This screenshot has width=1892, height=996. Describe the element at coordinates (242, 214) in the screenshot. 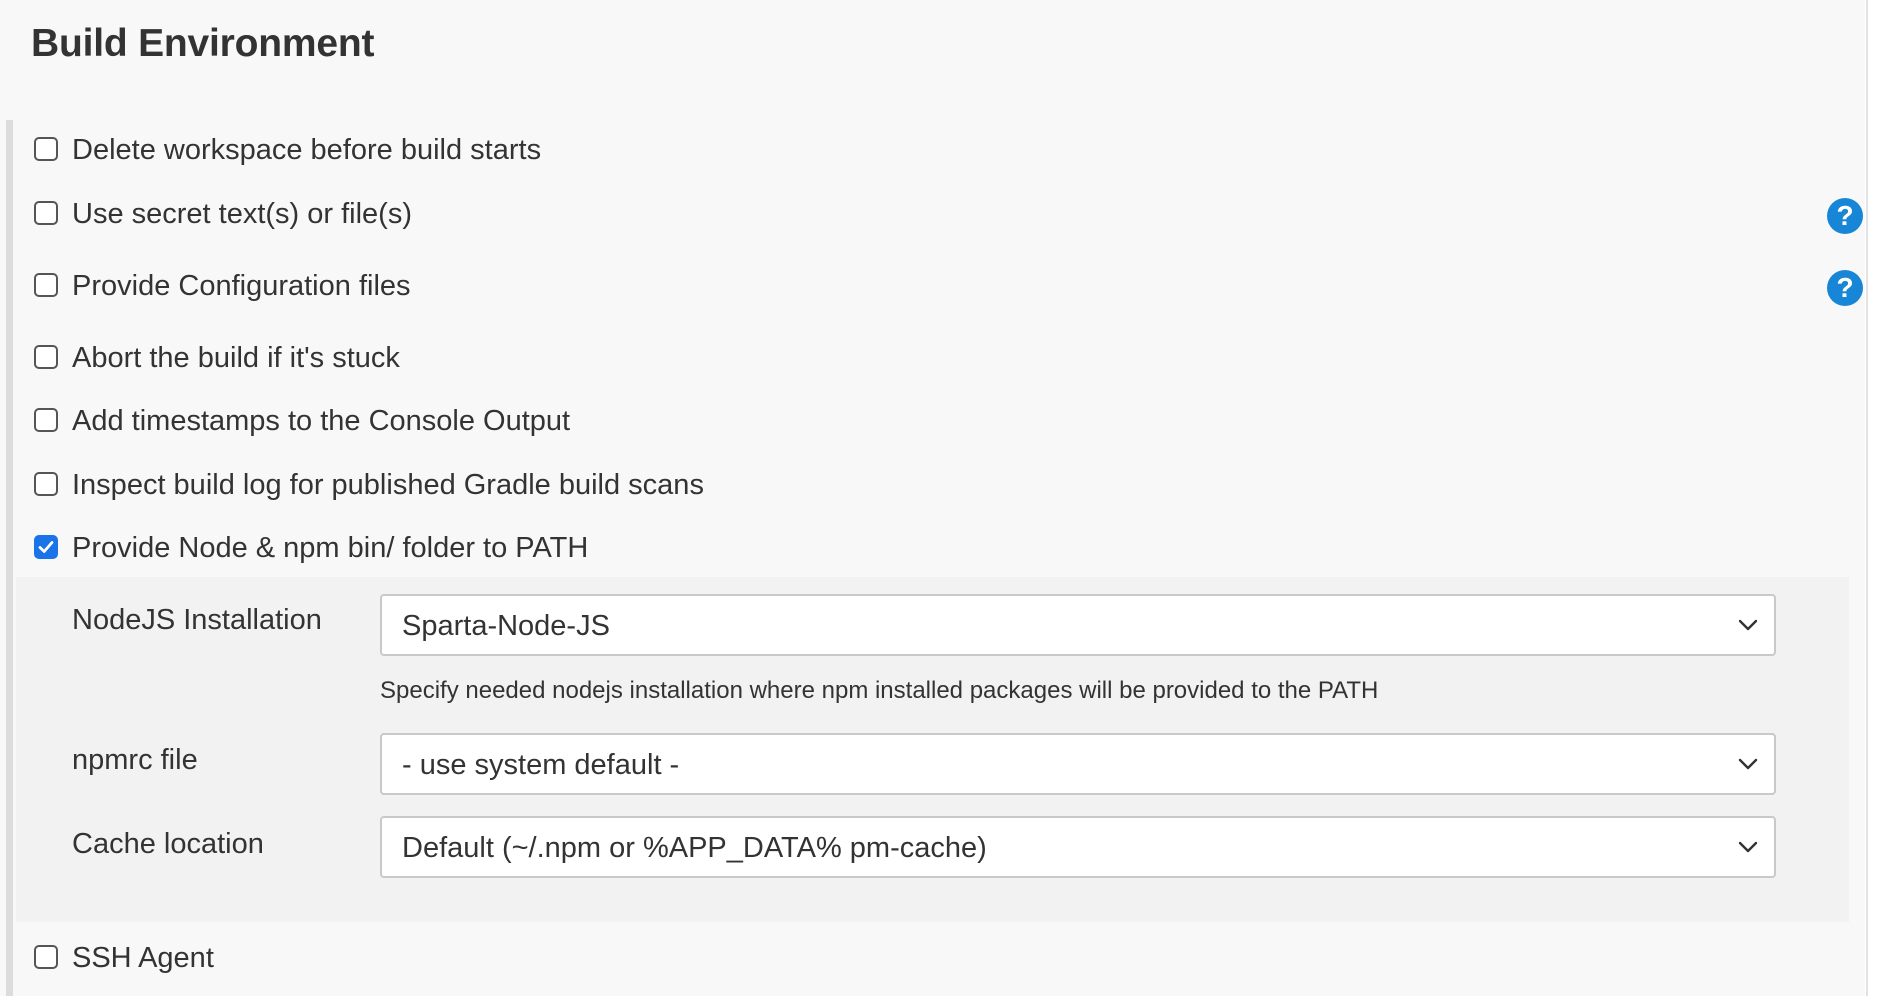

I see `option-label: Use secret text(s) or file(s)` at that location.